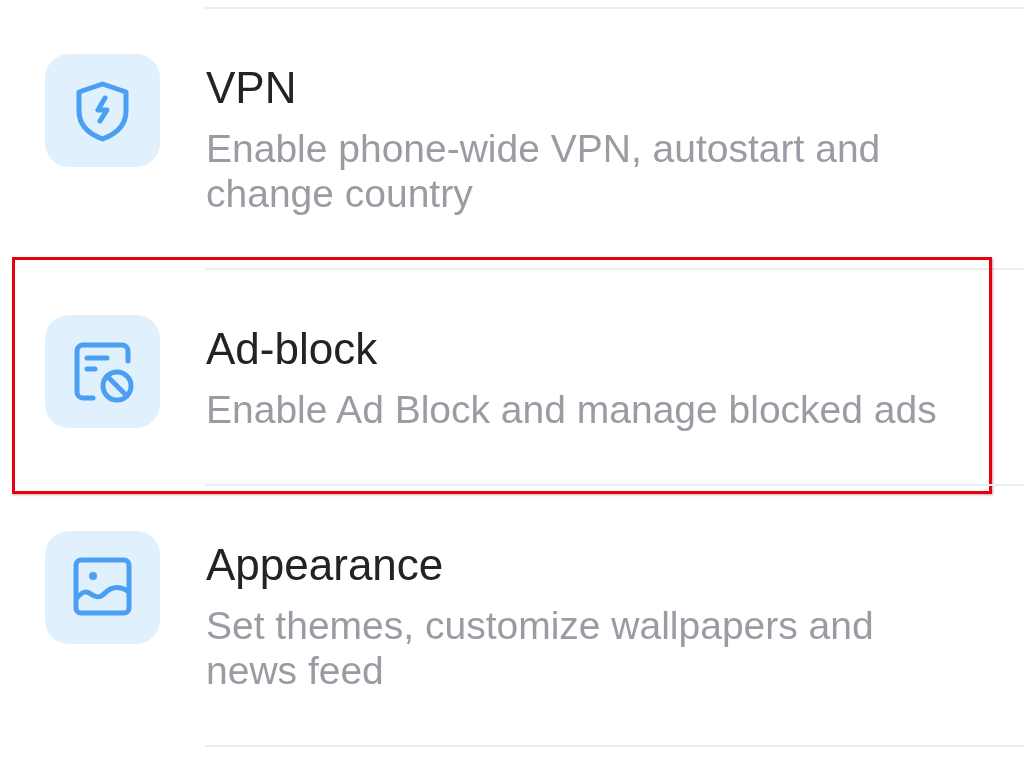 The width and height of the screenshot is (1024, 762). What do you see at coordinates (102, 110) in the screenshot?
I see `shield-bolt-icon` at bounding box center [102, 110].